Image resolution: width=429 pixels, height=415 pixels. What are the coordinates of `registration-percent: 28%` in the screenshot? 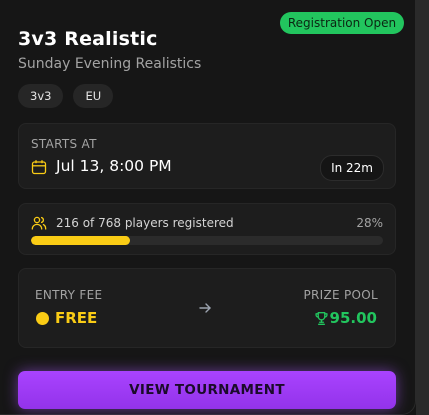 It's located at (369, 223).